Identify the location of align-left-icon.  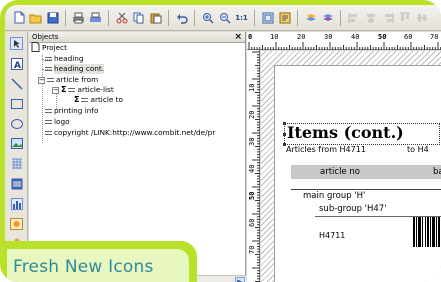
(353, 17).